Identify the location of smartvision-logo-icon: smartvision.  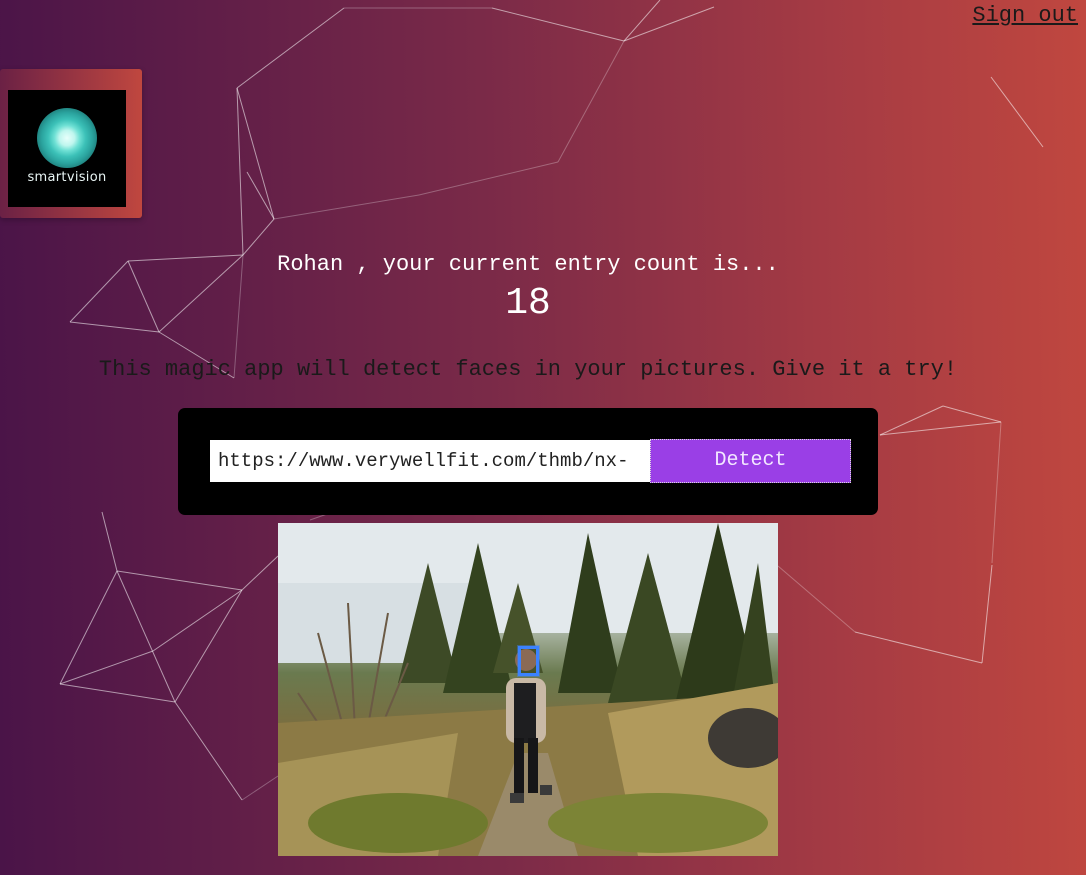
(67, 148).